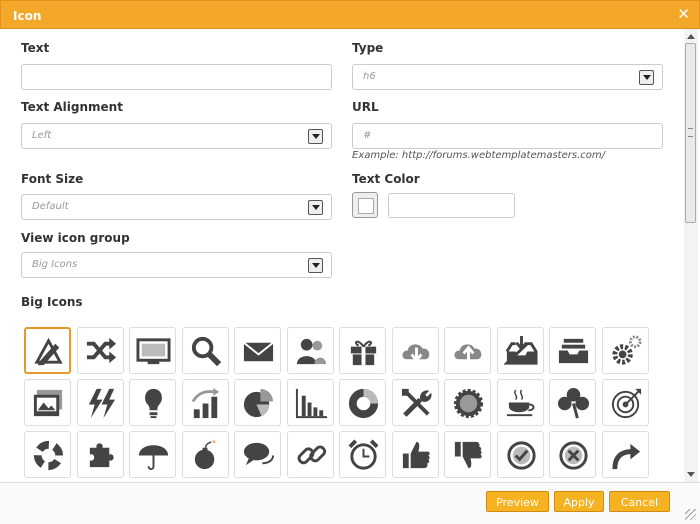  I want to click on pie-chart-icon, so click(258, 403).